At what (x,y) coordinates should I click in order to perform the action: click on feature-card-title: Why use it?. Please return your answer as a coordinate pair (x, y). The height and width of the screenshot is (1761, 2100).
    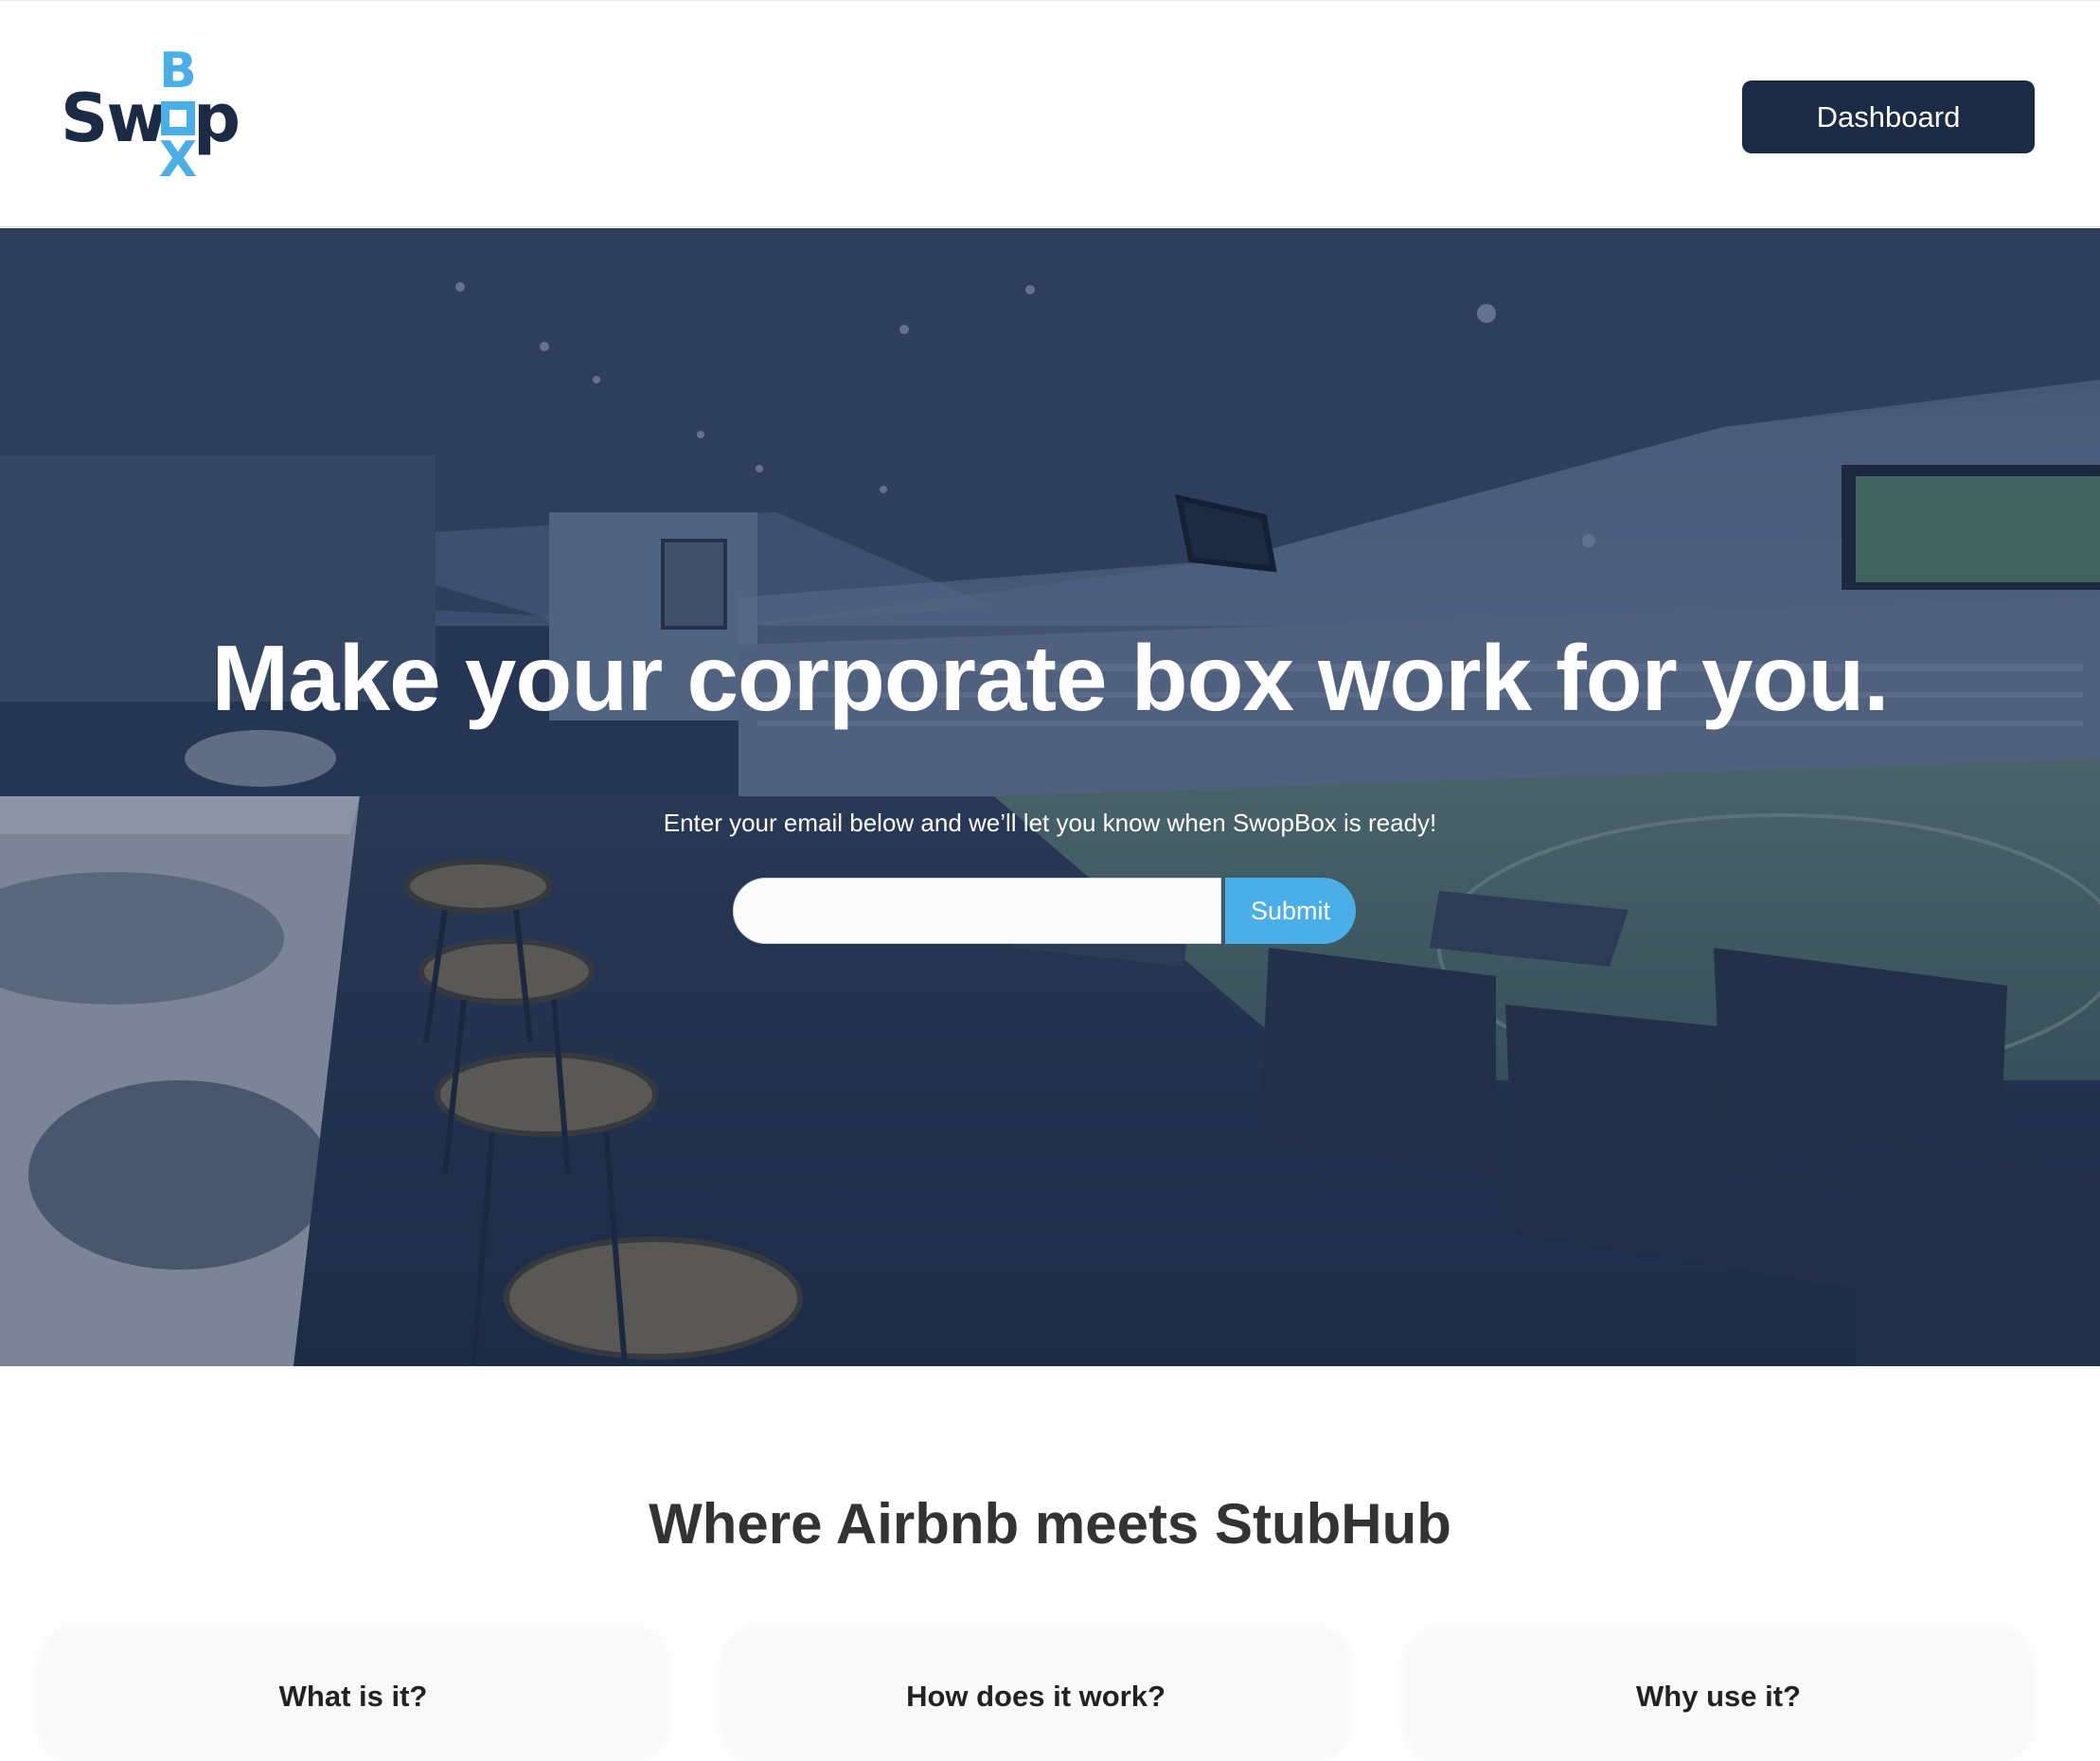
    Looking at the image, I should click on (1718, 1696).